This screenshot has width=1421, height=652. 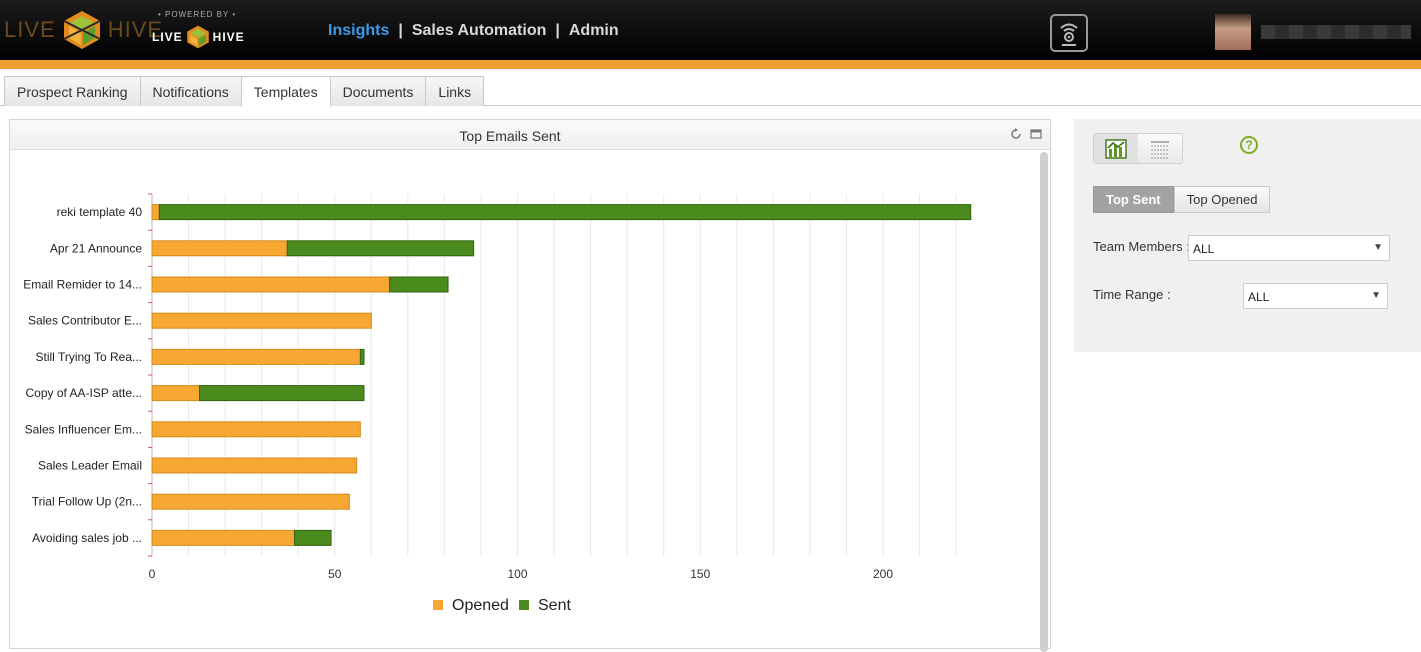 What do you see at coordinates (700, 574) in the screenshot?
I see `x-tick-label: 150` at bounding box center [700, 574].